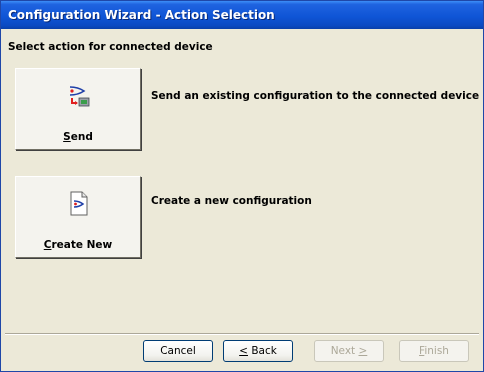 This screenshot has height=372, width=484. What do you see at coordinates (79, 96) in the screenshot?
I see `send-config-icon` at bounding box center [79, 96].